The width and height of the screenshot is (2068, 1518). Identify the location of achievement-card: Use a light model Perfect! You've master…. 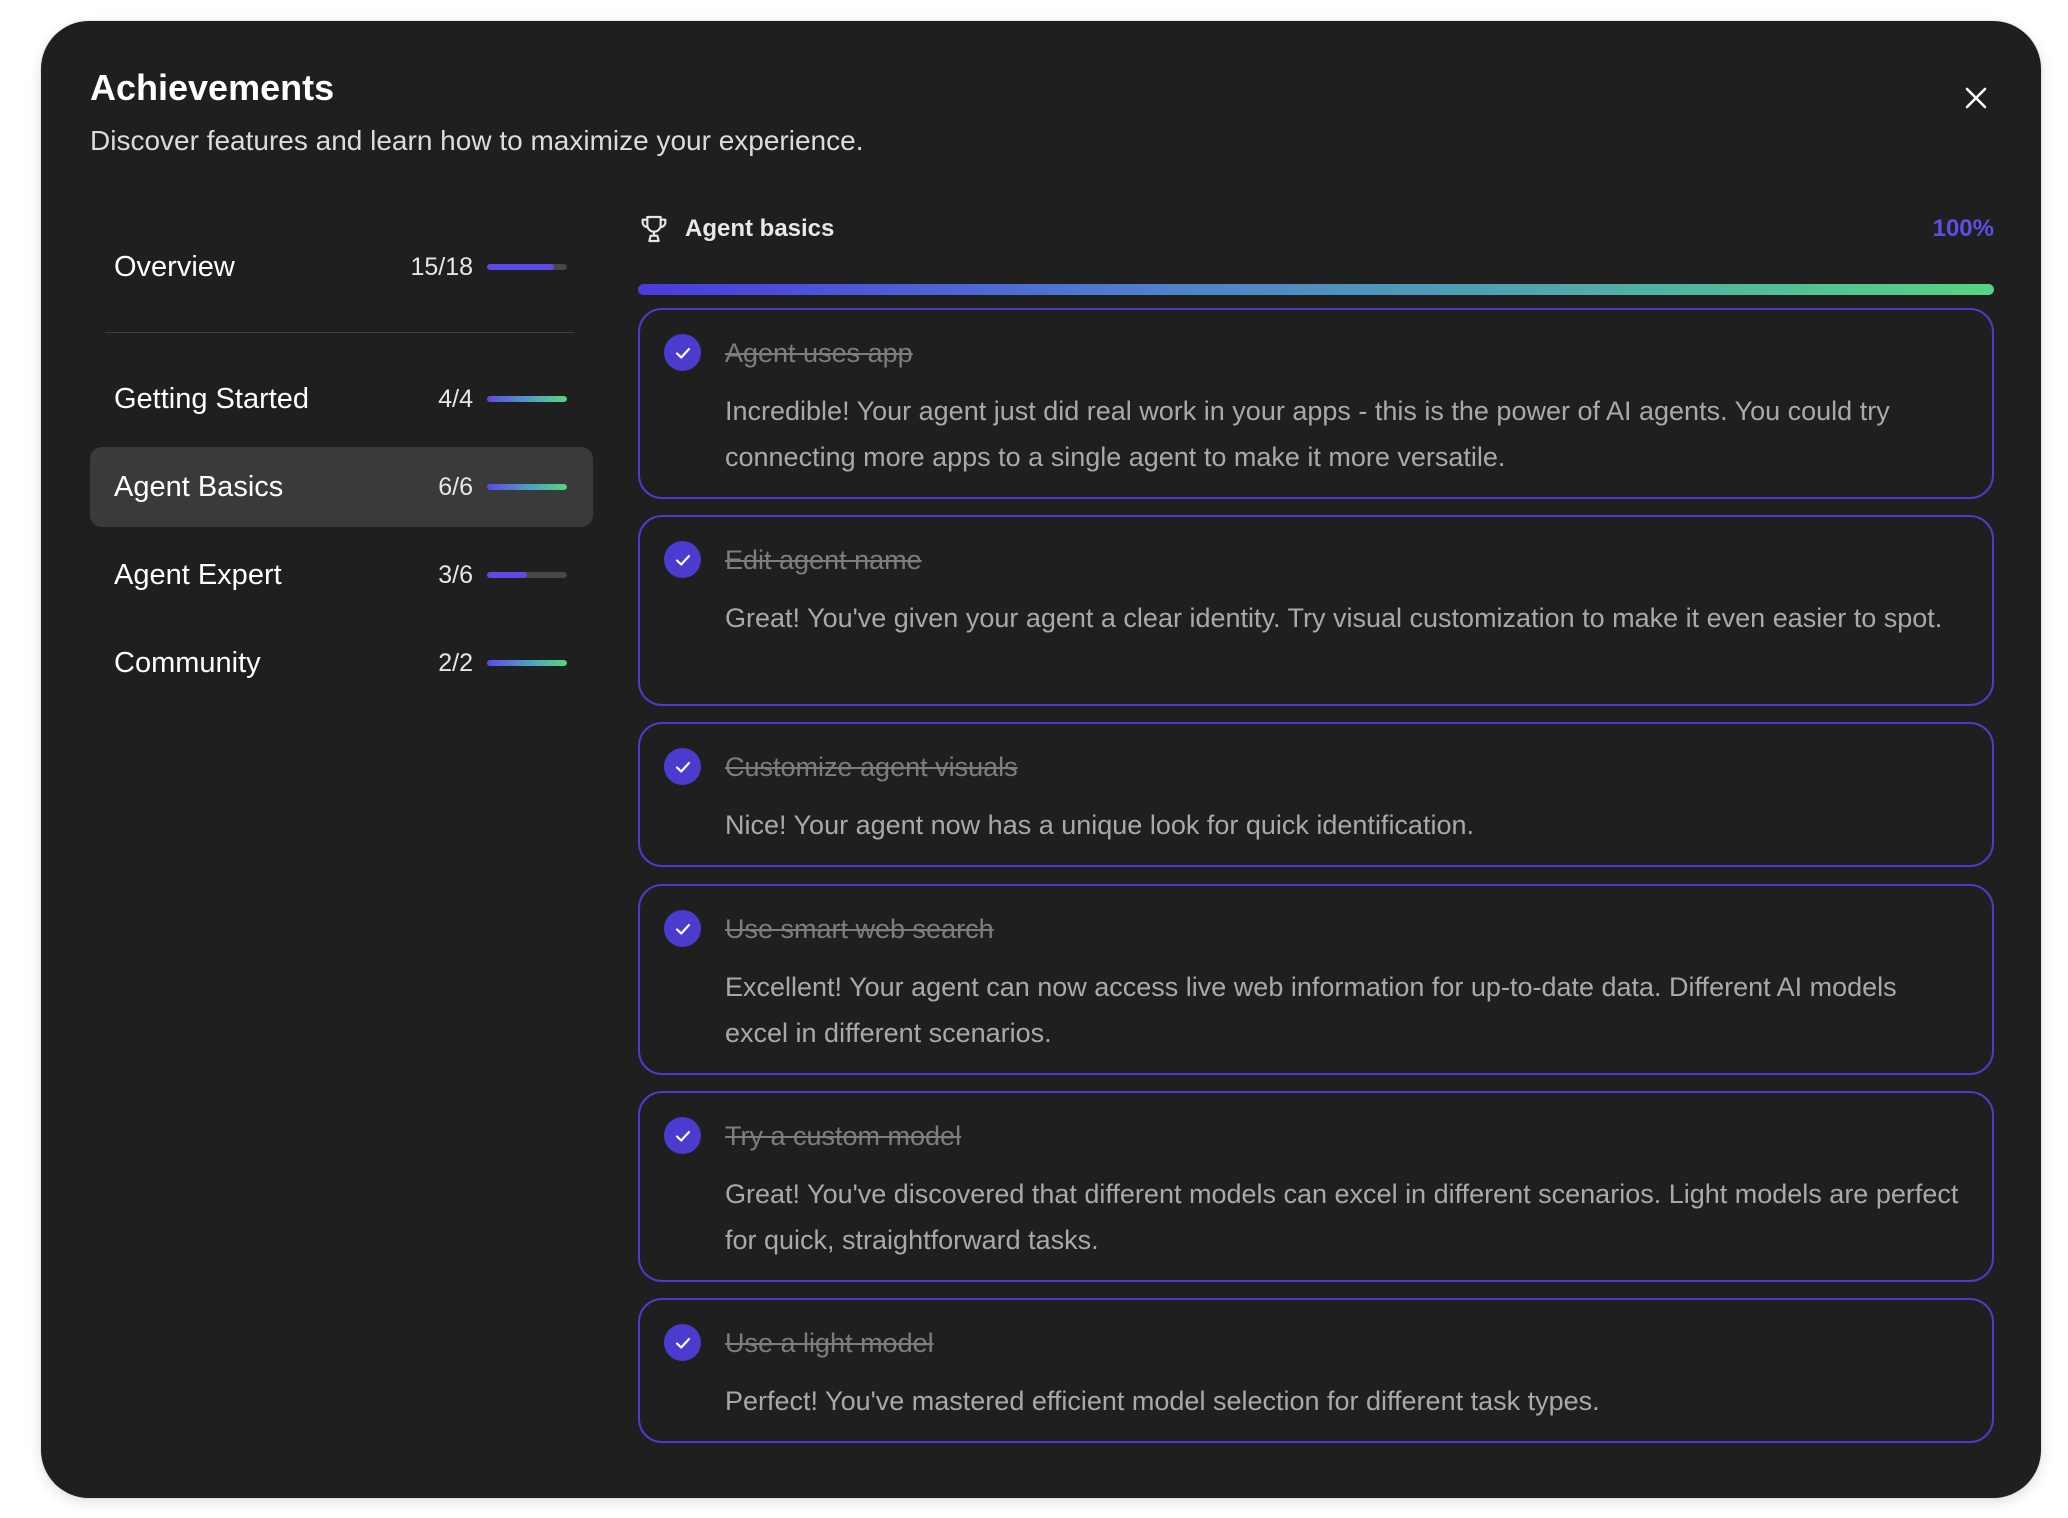
(1316, 1370).